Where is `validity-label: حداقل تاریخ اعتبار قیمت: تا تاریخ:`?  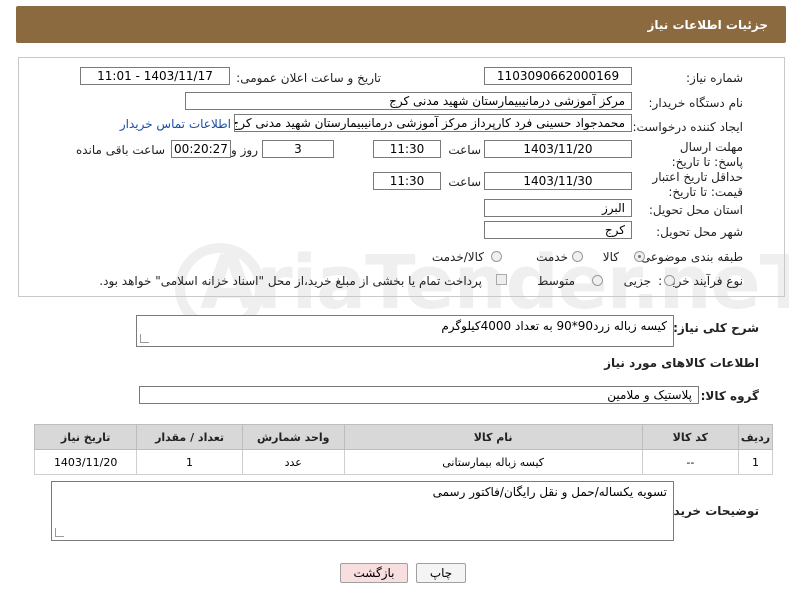
validity-label: حداقل تاریخ اعتبار قیمت: تا تاریخ: is located at coordinates (697, 184).